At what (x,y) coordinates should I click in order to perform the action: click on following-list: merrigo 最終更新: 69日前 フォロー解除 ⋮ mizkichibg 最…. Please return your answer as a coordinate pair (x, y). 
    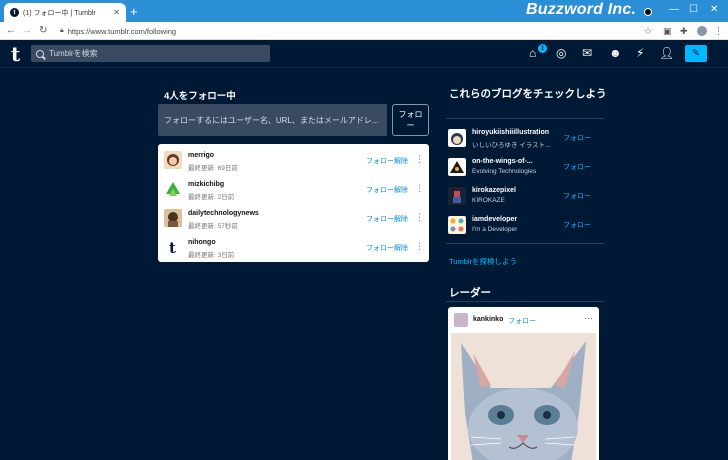
    Looking at the image, I should click on (293, 203).